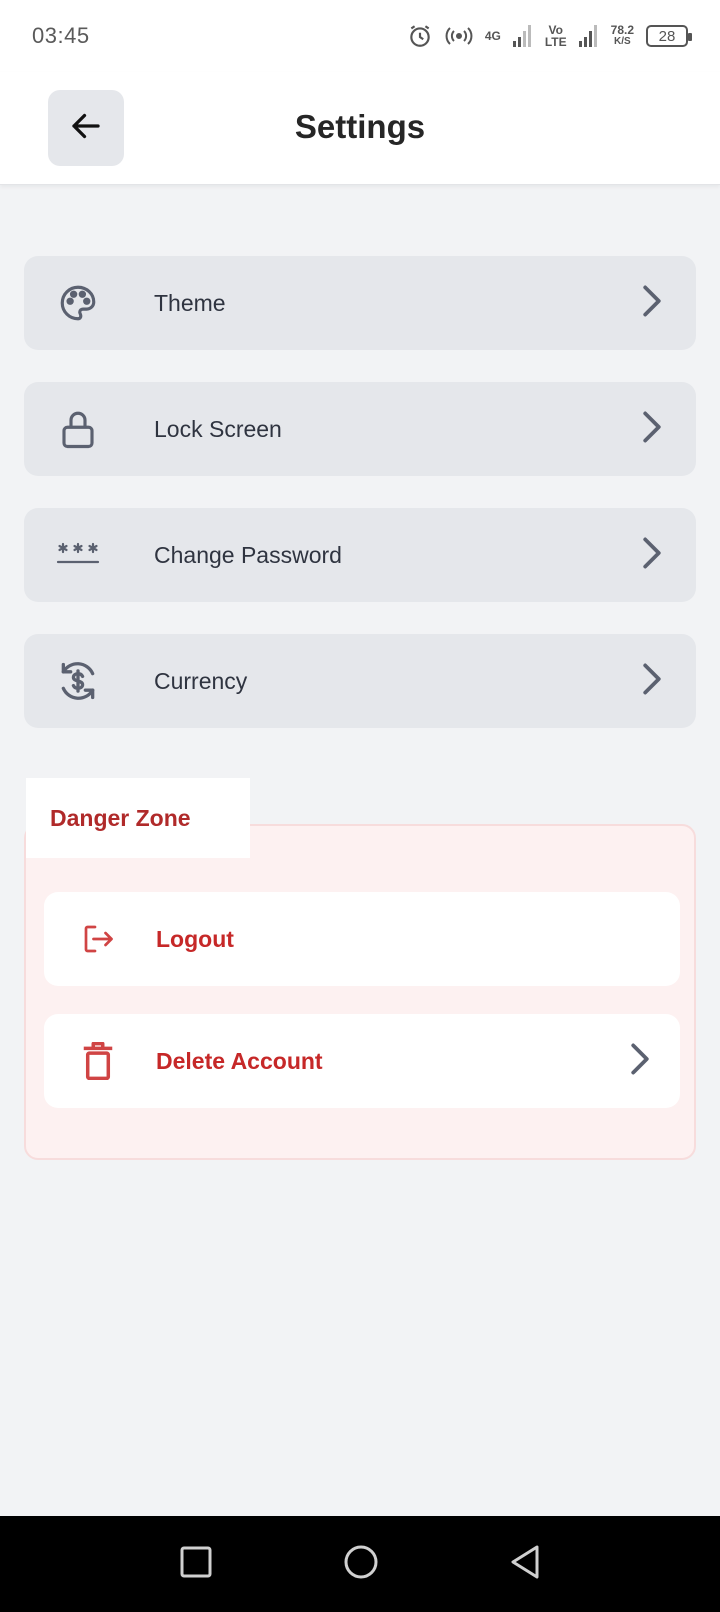  I want to click on setting-currency-label: Currency, so click(201, 680).